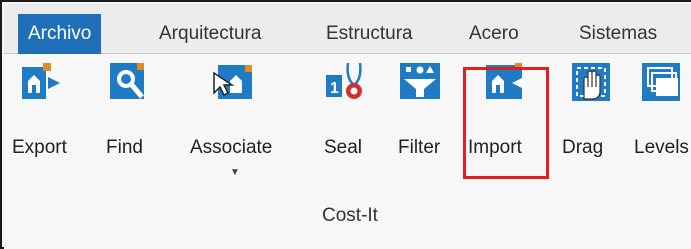 Image resolution: width=691 pixels, height=249 pixels. Describe the element at coordinates (232, 82) in the screenshot. I see `associate-icon` at that location.